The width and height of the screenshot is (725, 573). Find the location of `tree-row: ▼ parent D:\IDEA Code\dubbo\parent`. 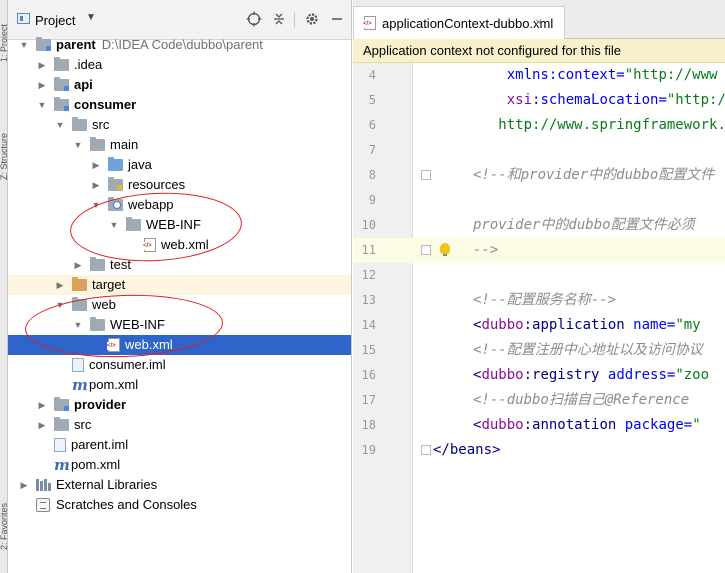

tree-row: ▼ parent D:\IDEA Code\dubbo\parent is located at coordinates (179, 45).